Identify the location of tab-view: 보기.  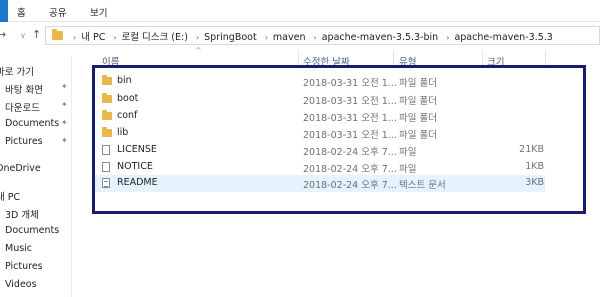
(98, 12).